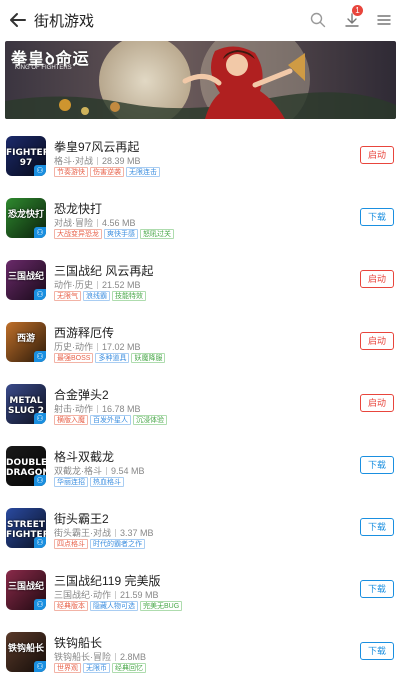 The height and width of the screenshot is (700, 400). I want to click on game-tags: 最强BOSS 多种道具 妖魔降服, so click(110, 358).